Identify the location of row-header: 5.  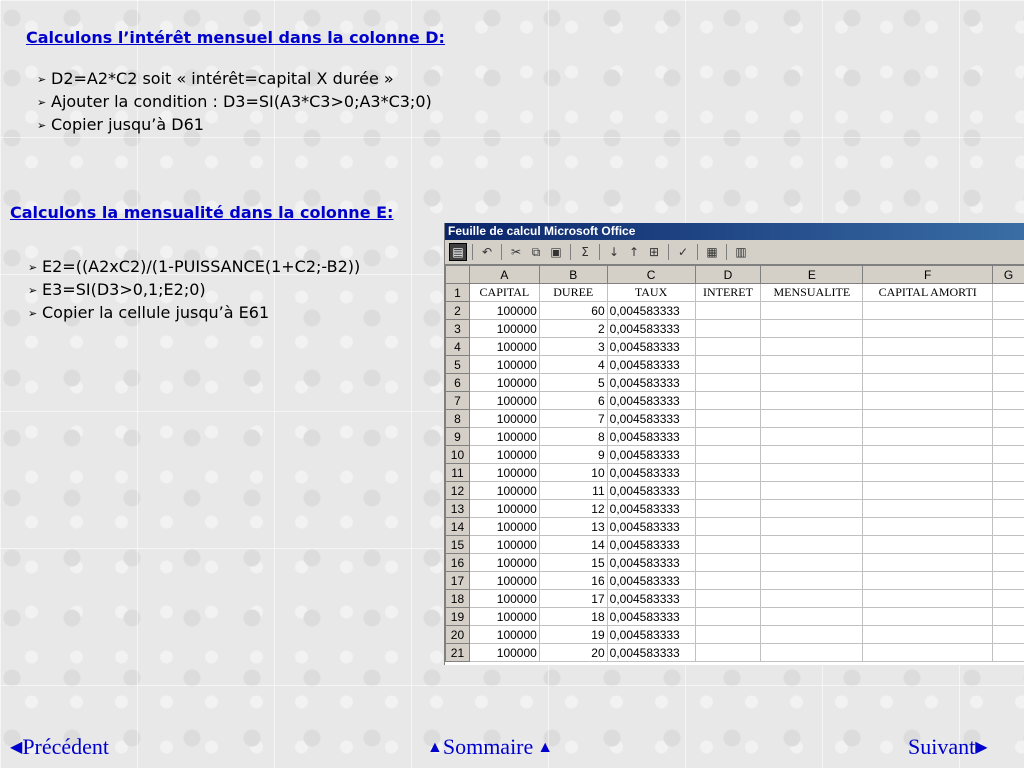
(457, 364).